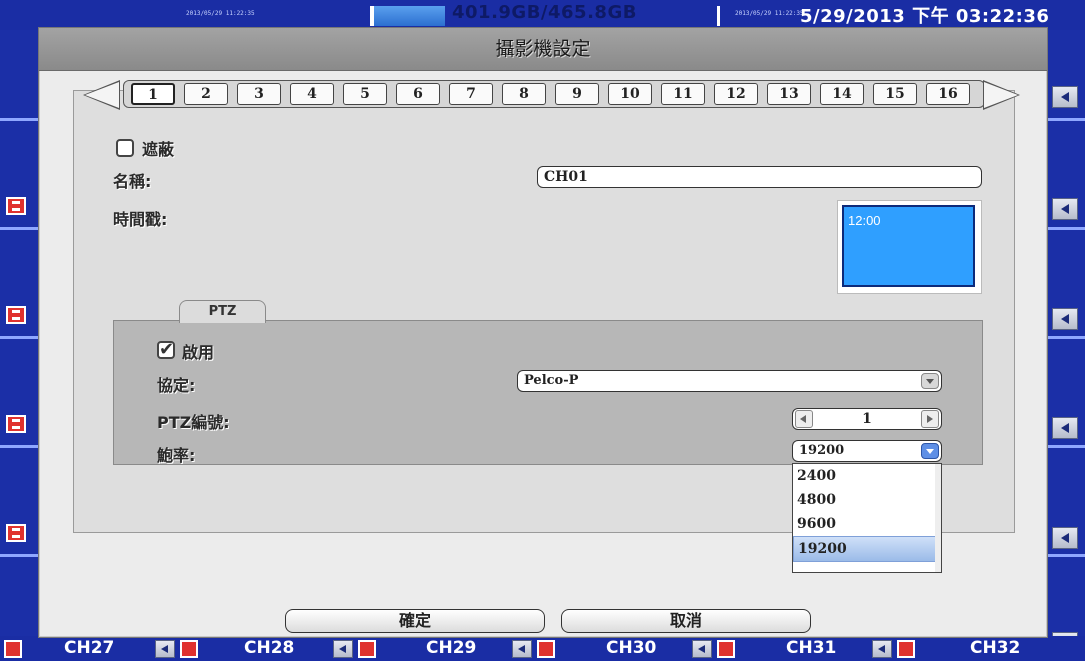  What do you see at coordinates (471, 94) in the screenshot?
I see `tab-channel-7: 7` at bounding box center [471, 94].